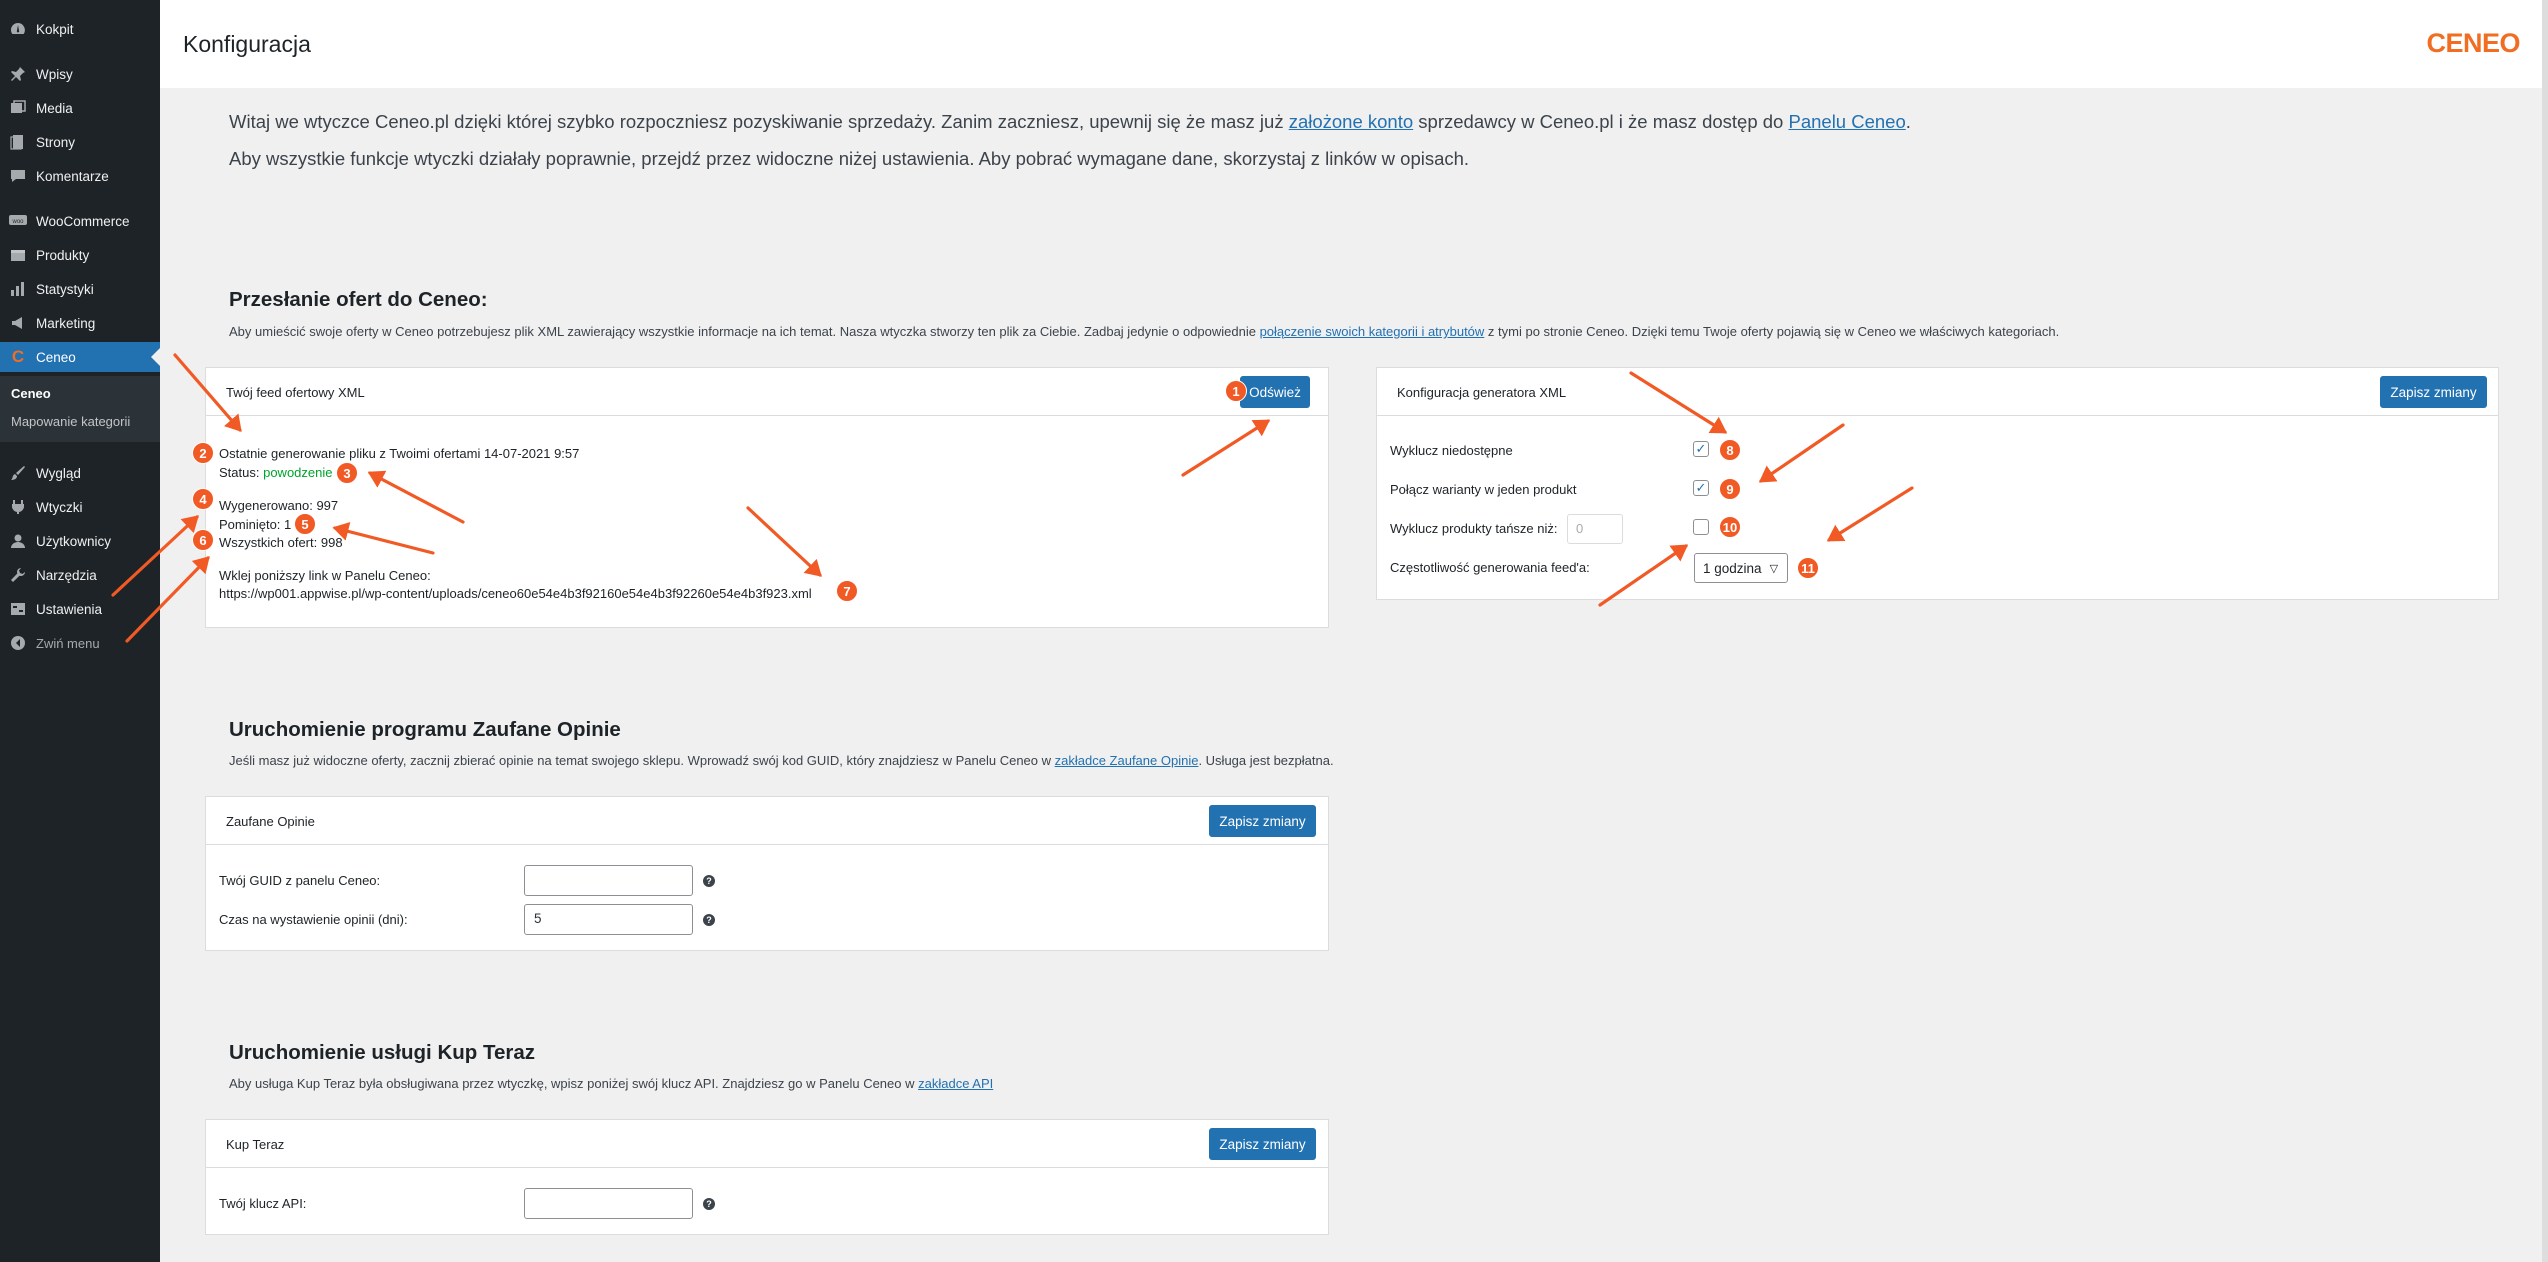 This screenshot has width=2548, height=1262. I want to click on plug-icon, so click(18, 507).